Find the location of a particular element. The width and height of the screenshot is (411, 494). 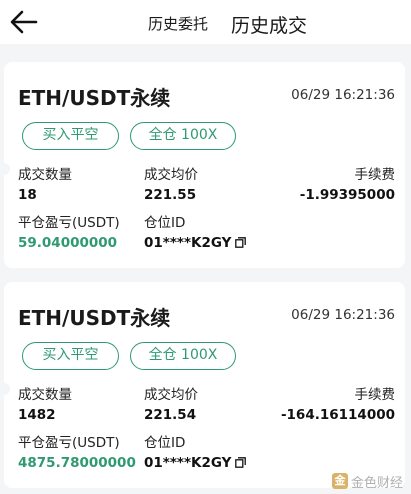

price-value: 221.55 is located at coordinates (170, 195).